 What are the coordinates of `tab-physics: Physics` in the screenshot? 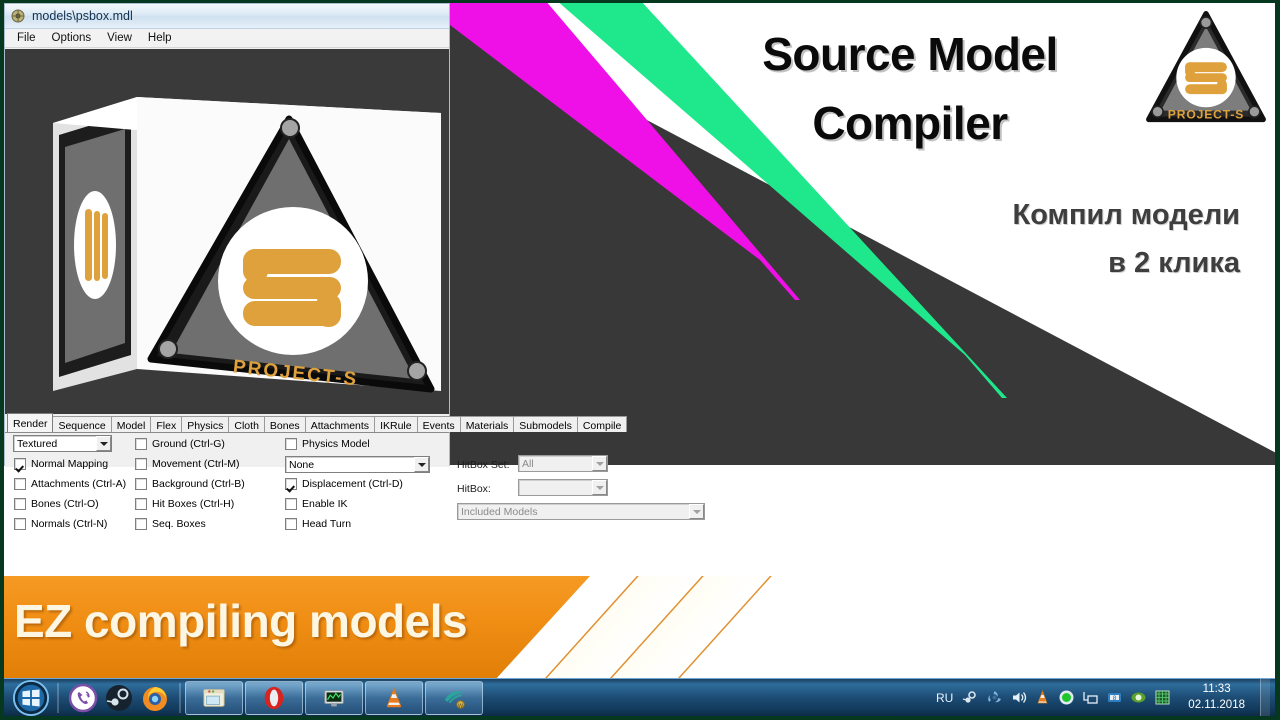 It's located at (205, 424).